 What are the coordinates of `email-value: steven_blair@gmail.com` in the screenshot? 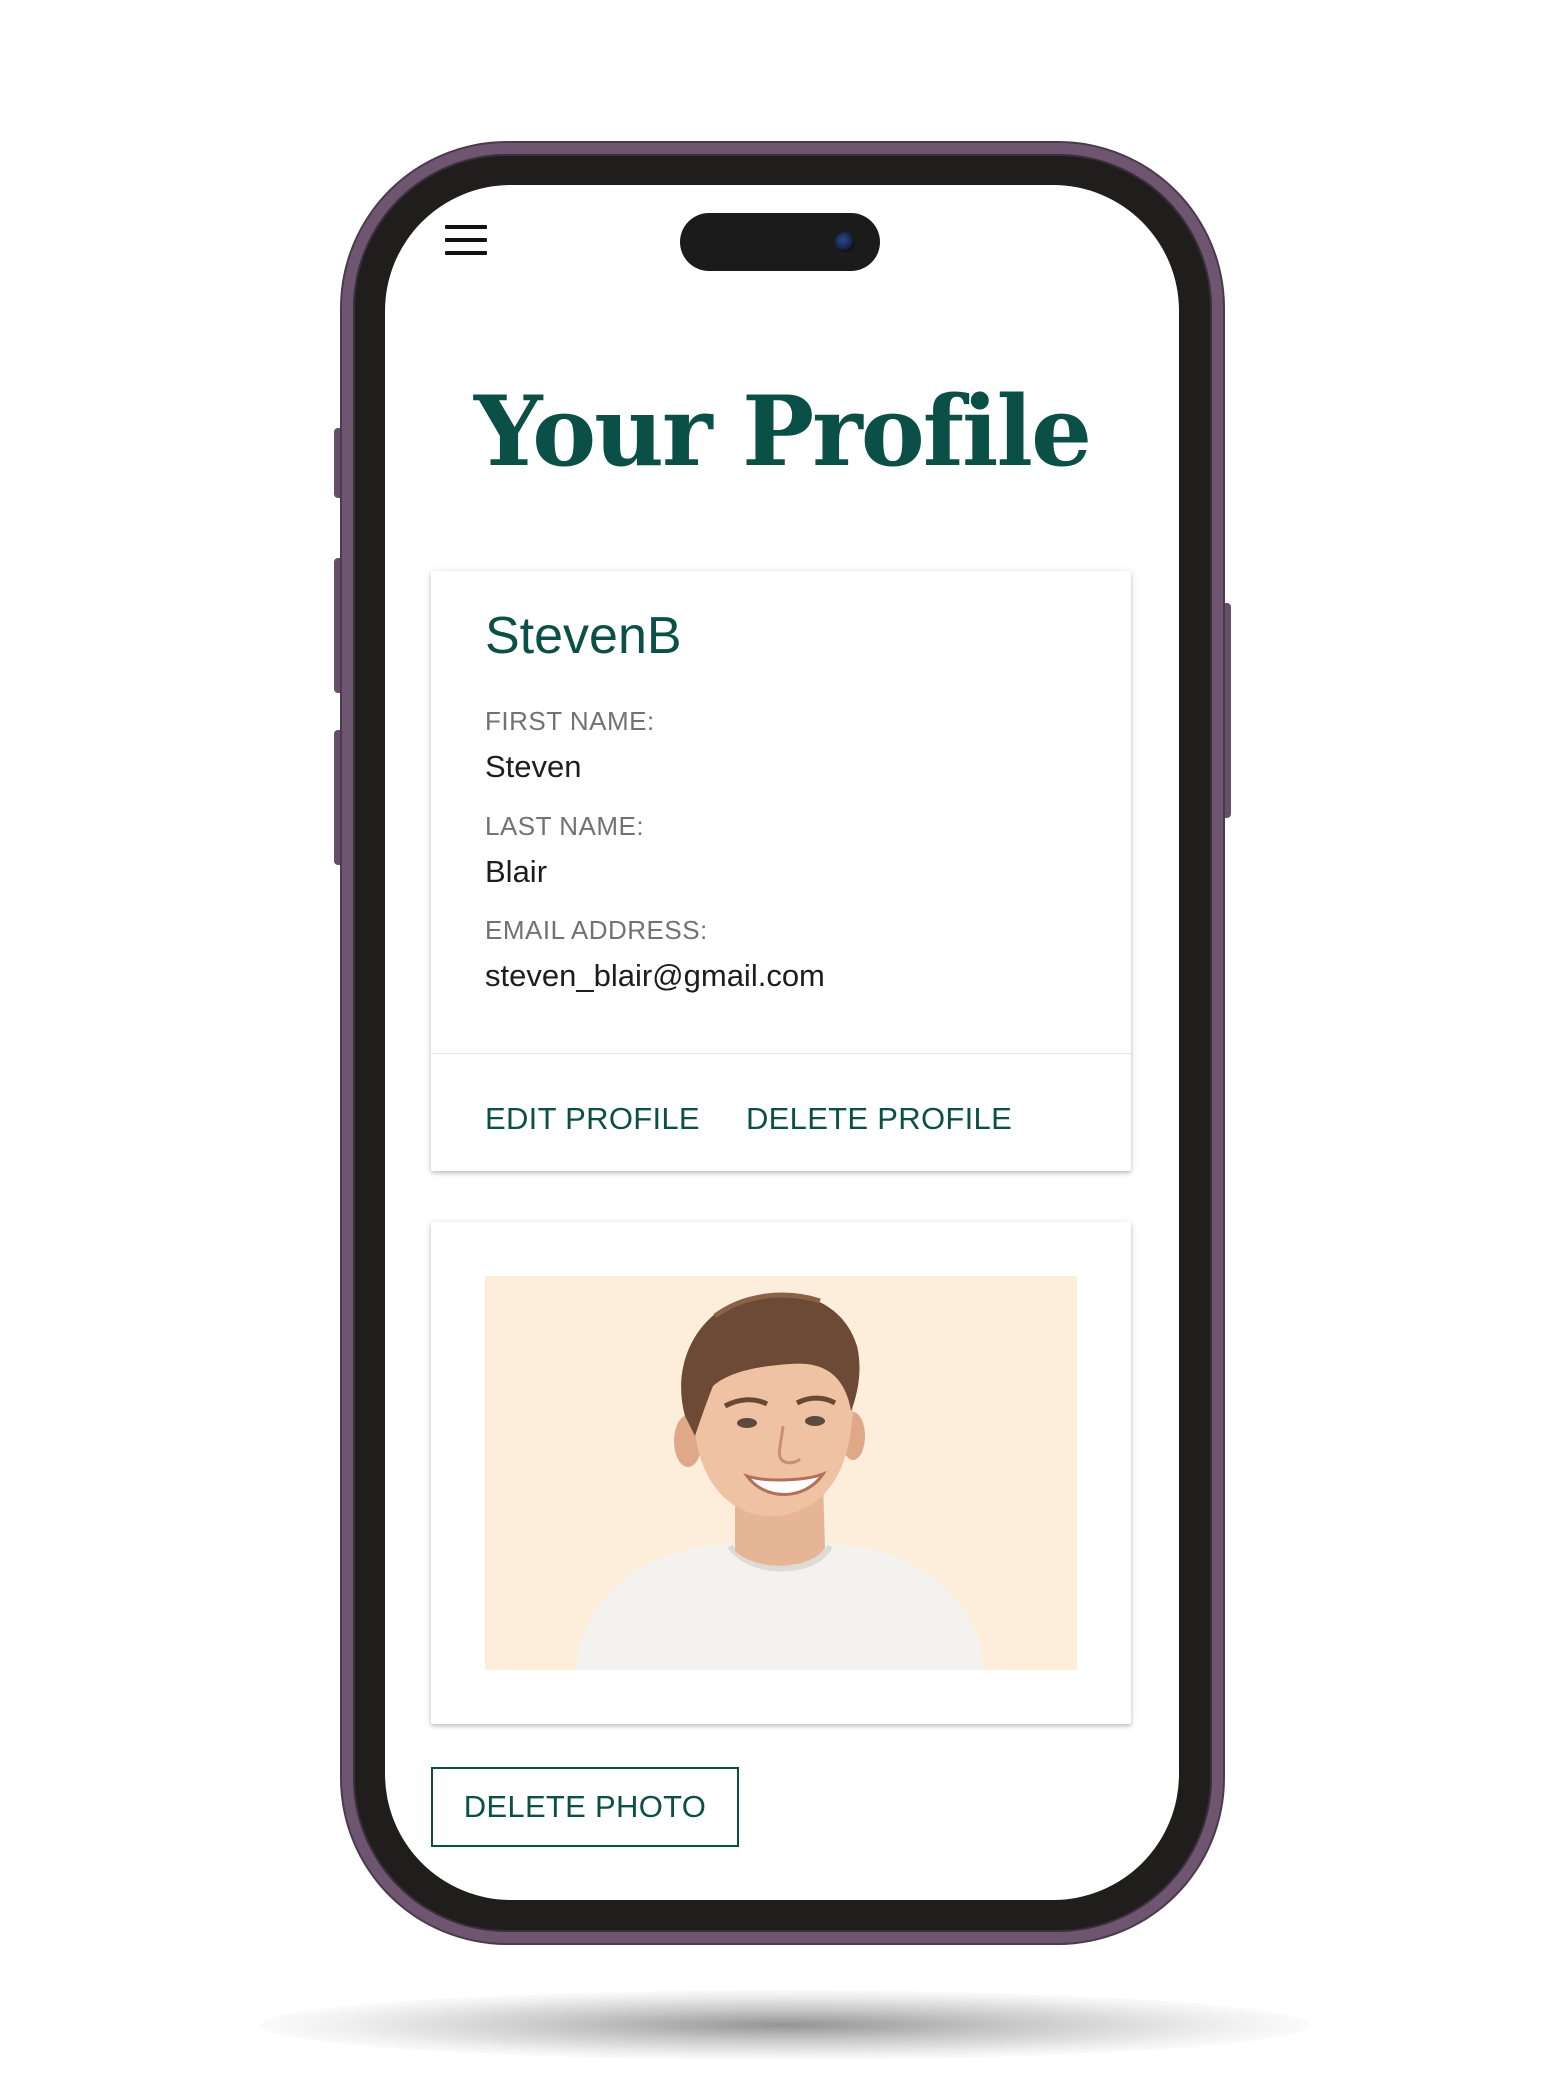 It's located at (655, 975).